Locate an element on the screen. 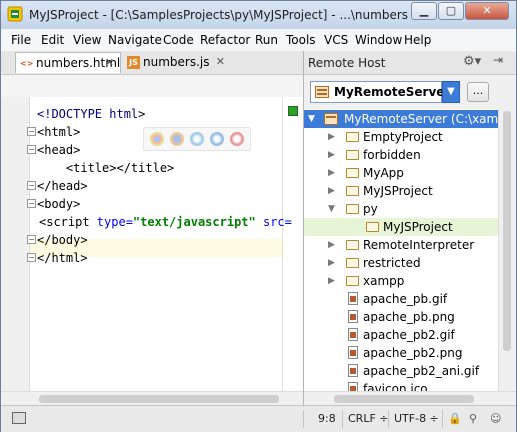 This screenshot has height=432, width=517. inspector-icon: ☺ is located at coordinates (495, 418).